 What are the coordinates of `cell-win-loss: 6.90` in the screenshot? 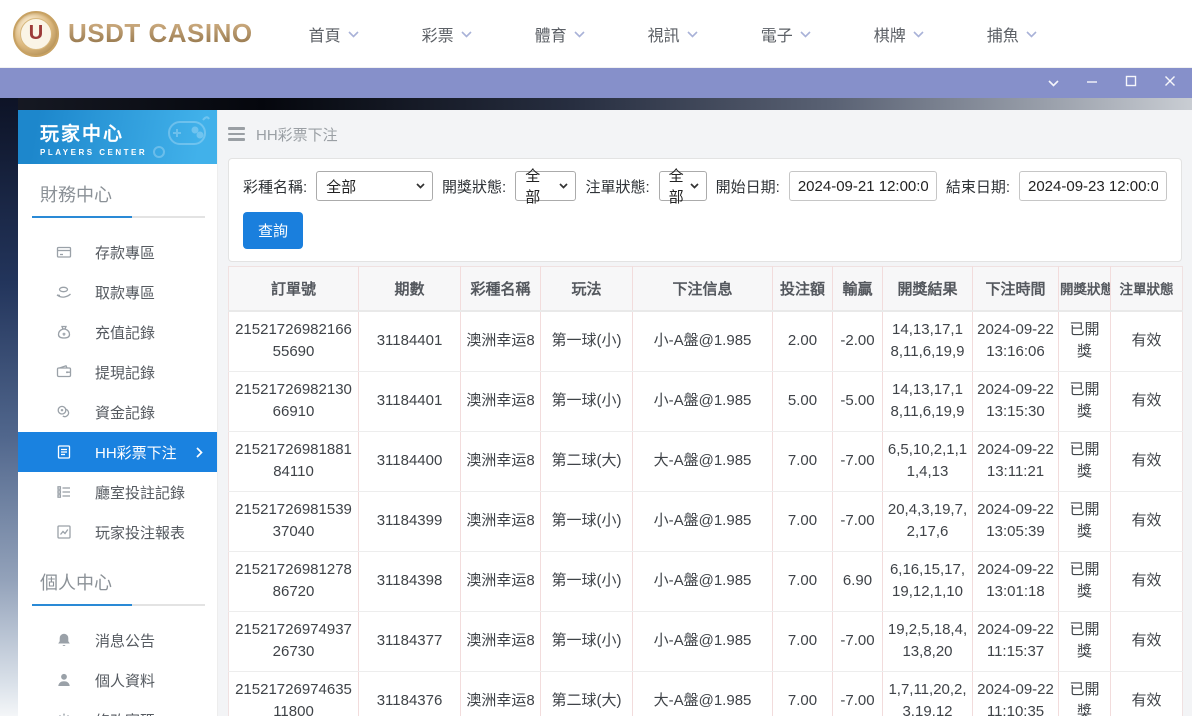 It's located at (857, 581).